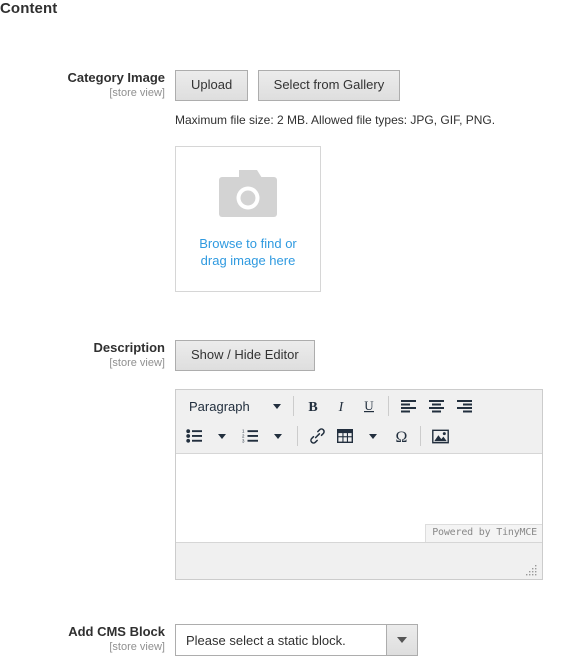  I want to click on cms-block-select-value: Please select a static block., so click(281, 640).